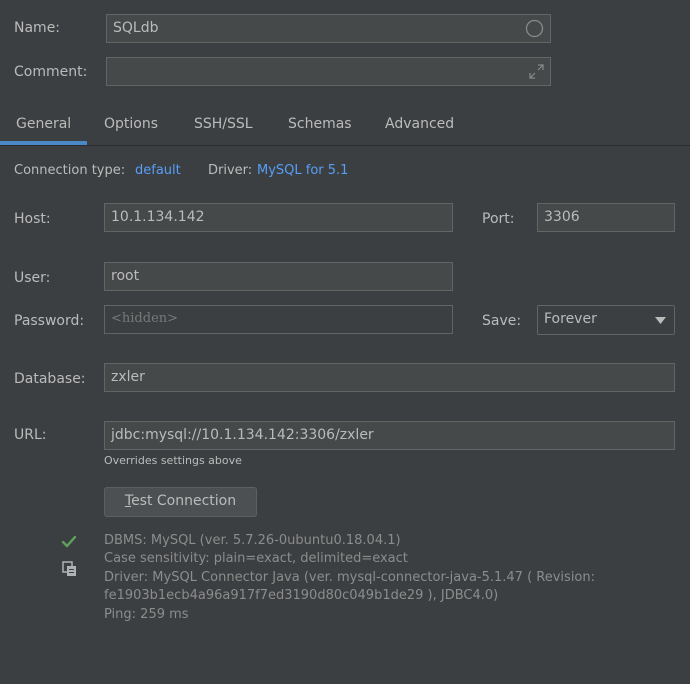 This screenshot has width=690, height=684. What do you see at coordinates (536, 71) in the screenshot?
I see `expand-icon` at bounding box center [536, 71].